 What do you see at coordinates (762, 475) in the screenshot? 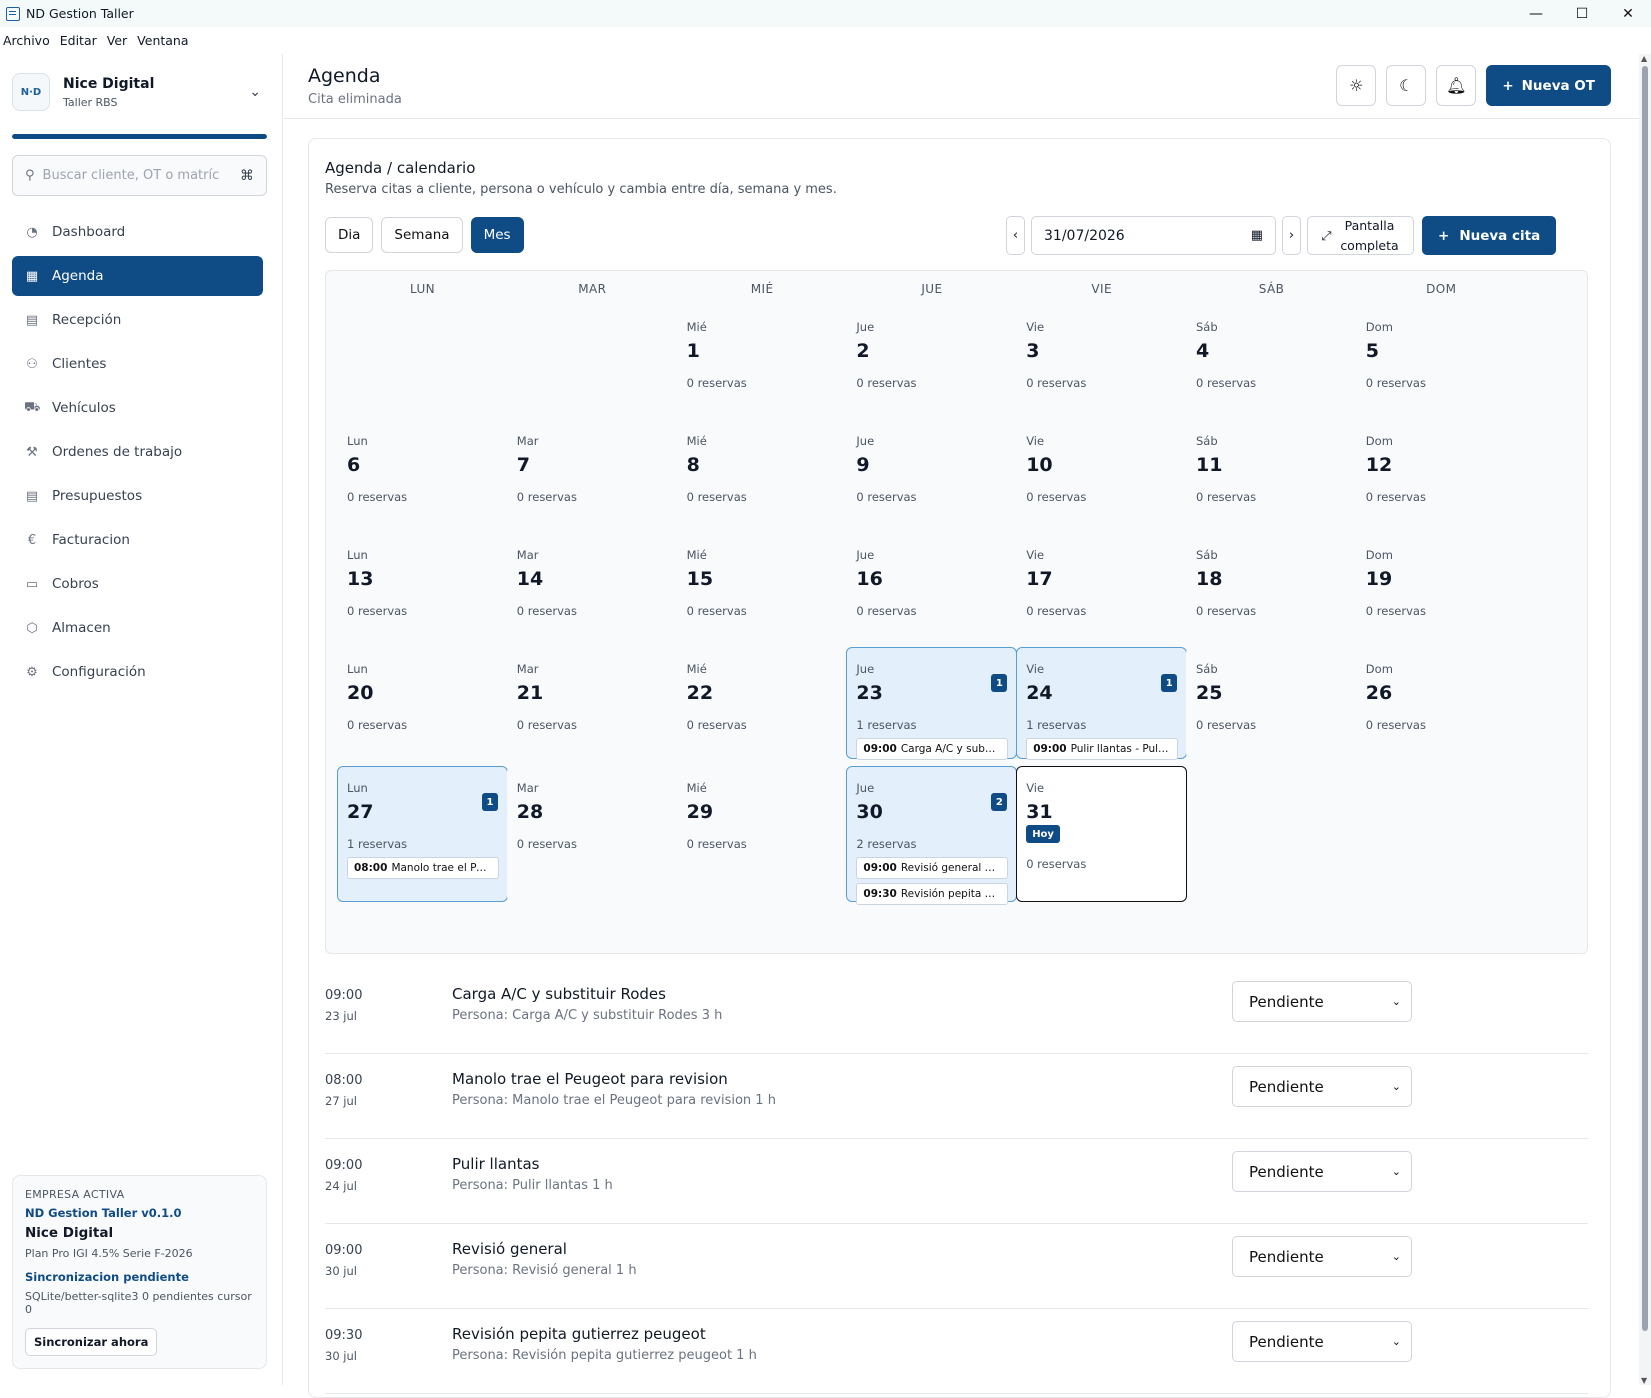
I see `calendar-day: Mié 8 0 reservas` at bounding box center [762, 475].